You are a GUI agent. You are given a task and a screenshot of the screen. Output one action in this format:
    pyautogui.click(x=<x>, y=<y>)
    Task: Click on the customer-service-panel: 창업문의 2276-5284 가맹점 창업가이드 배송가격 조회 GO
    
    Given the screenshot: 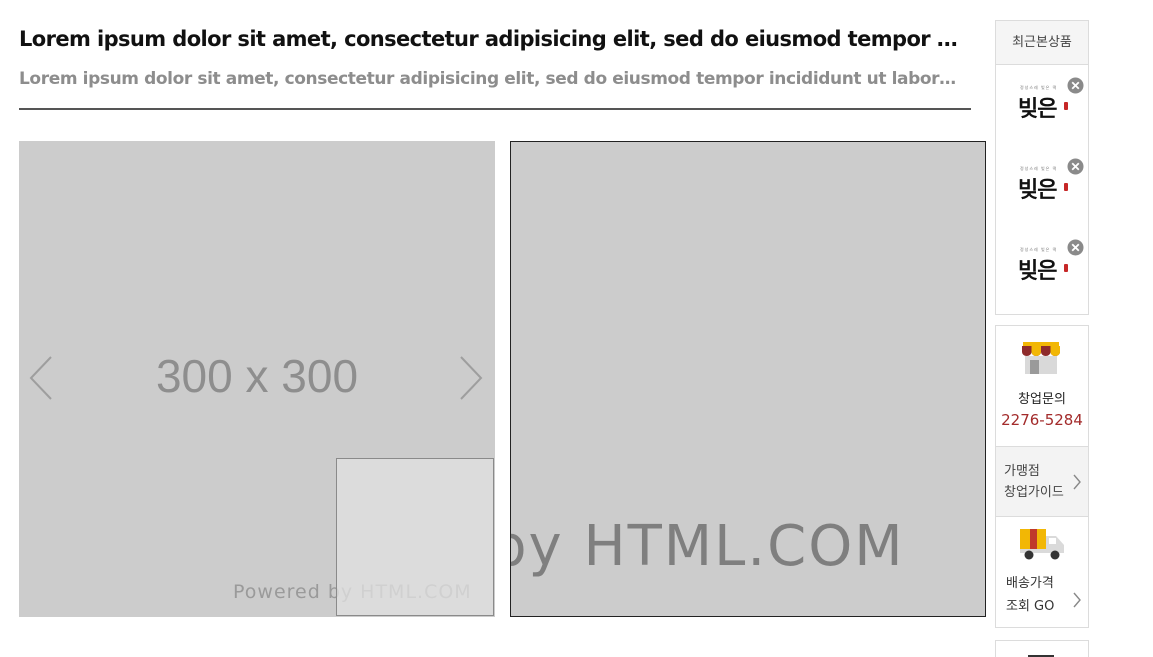 What is the action you would take?
    pyautogui.click(x=1042, y=476)
    